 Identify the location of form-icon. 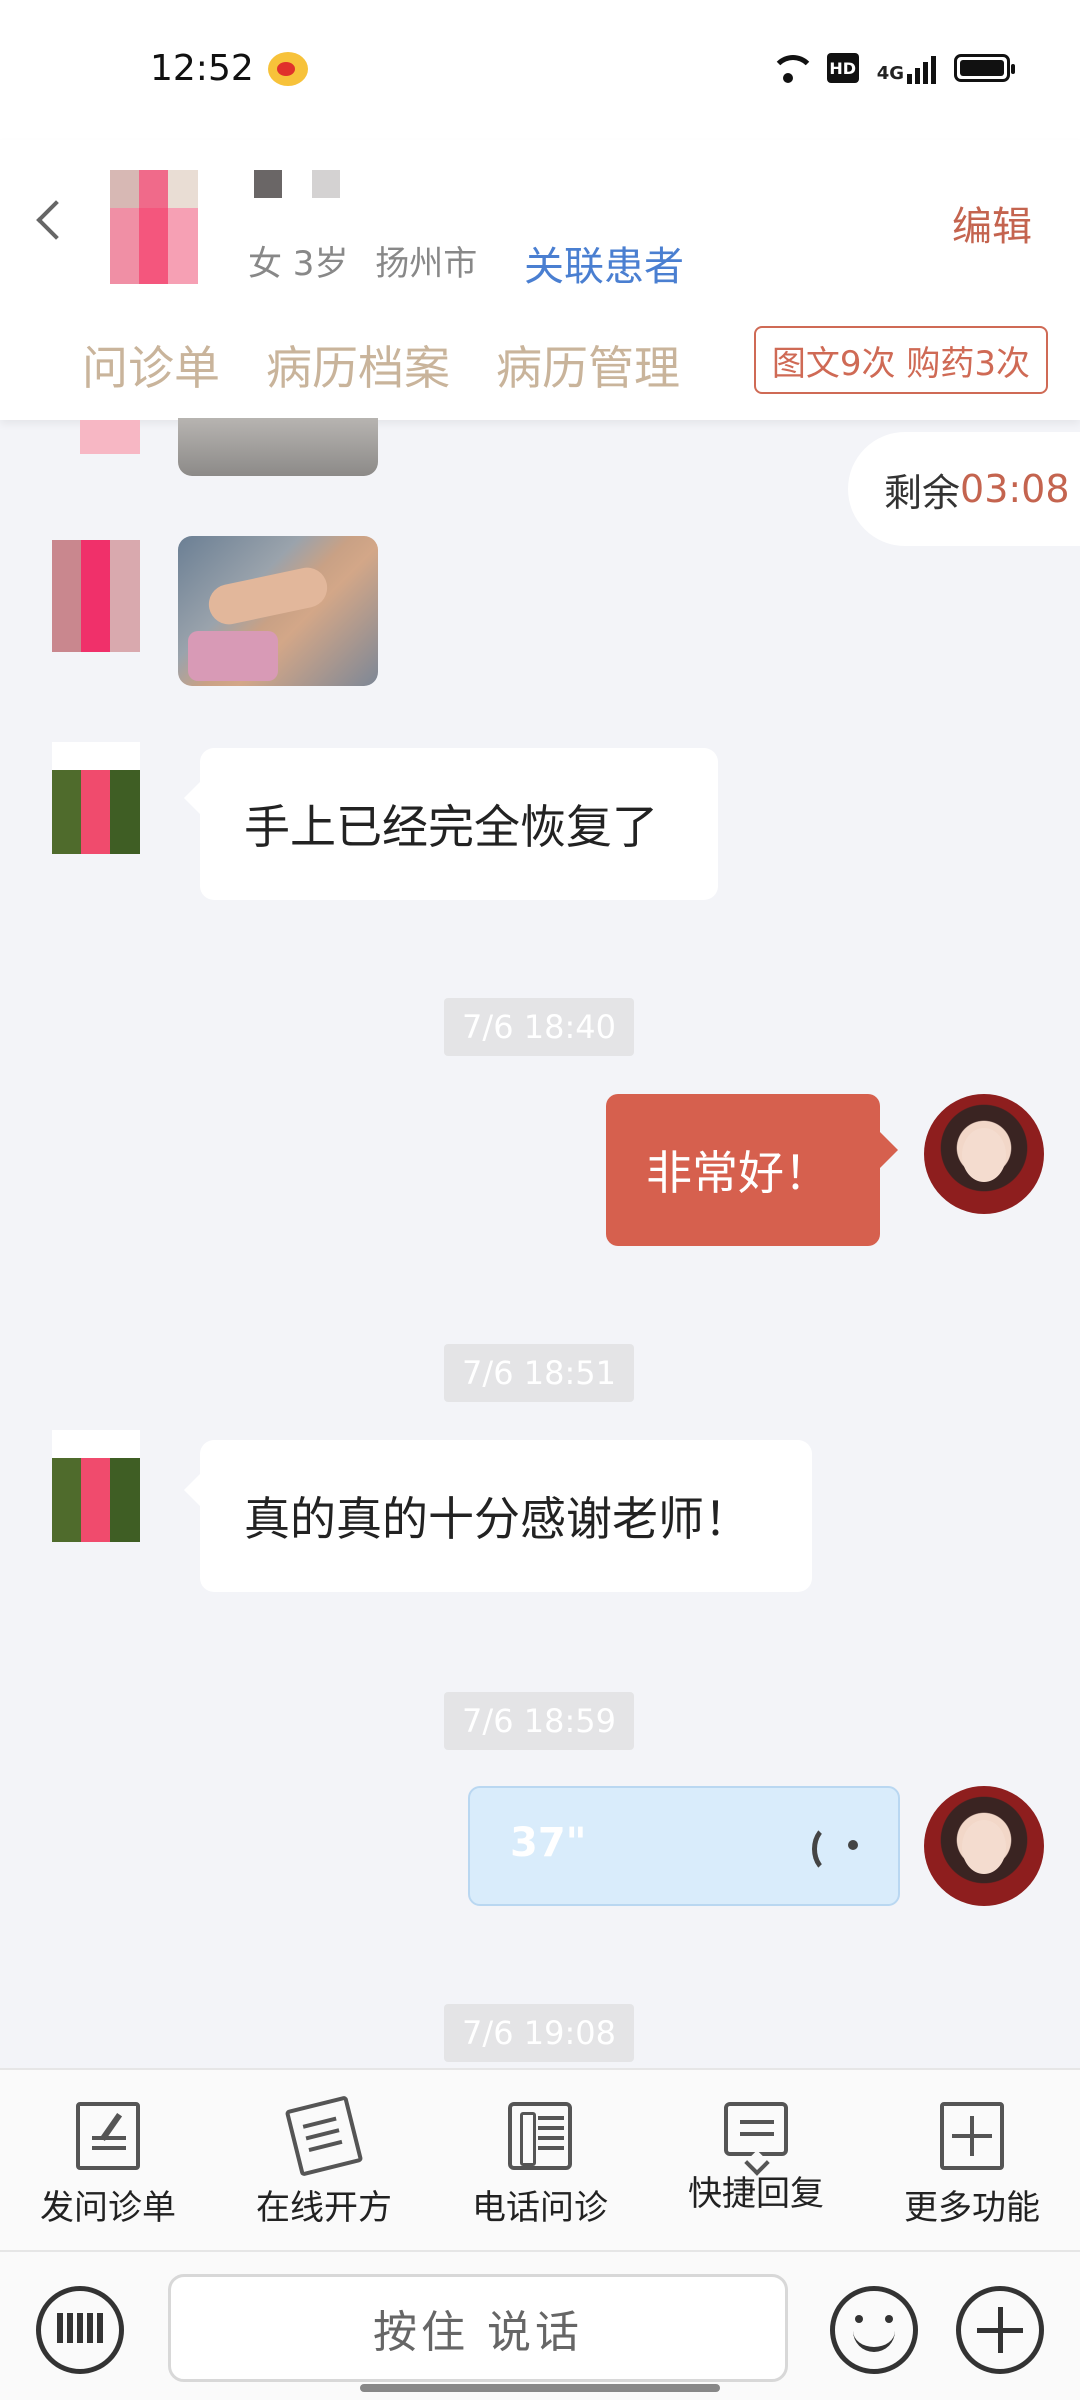
(108, 2136).